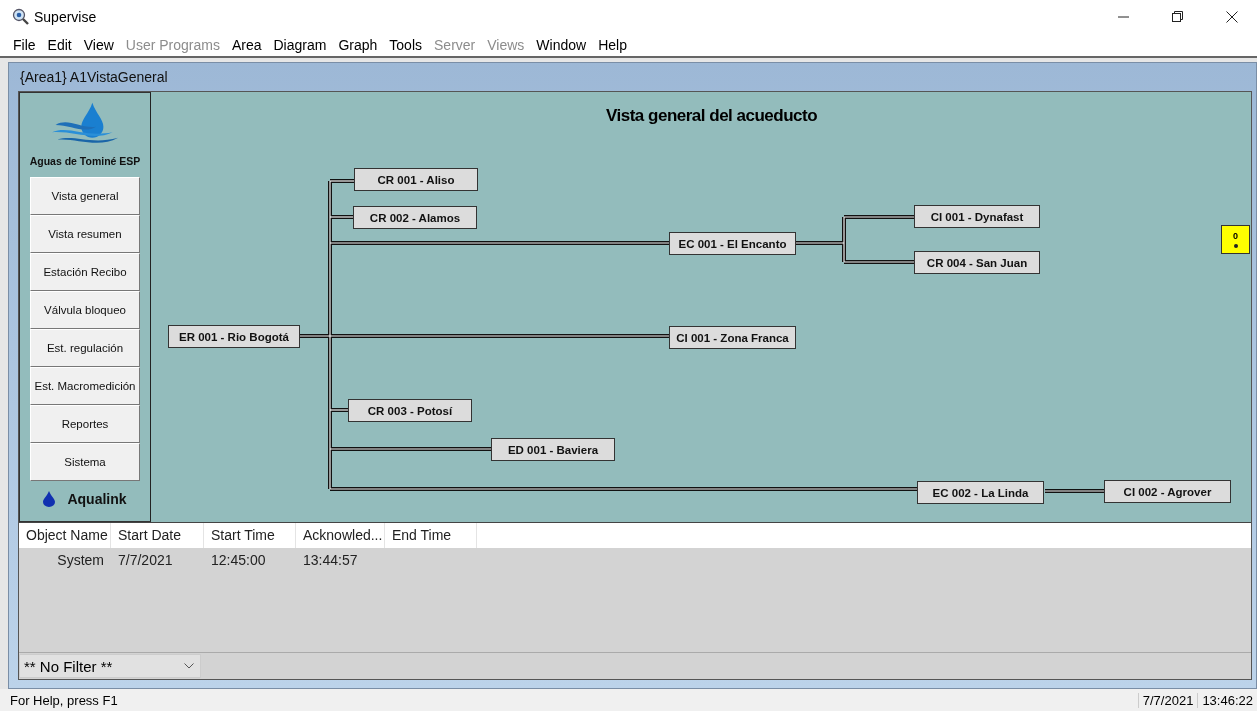 This screenshot has height=711, width=1257. What do you see at coordinates (85, 234) in the screenshot?
I see `nav-button: Vista resumen` at bounding box center [85, 234].